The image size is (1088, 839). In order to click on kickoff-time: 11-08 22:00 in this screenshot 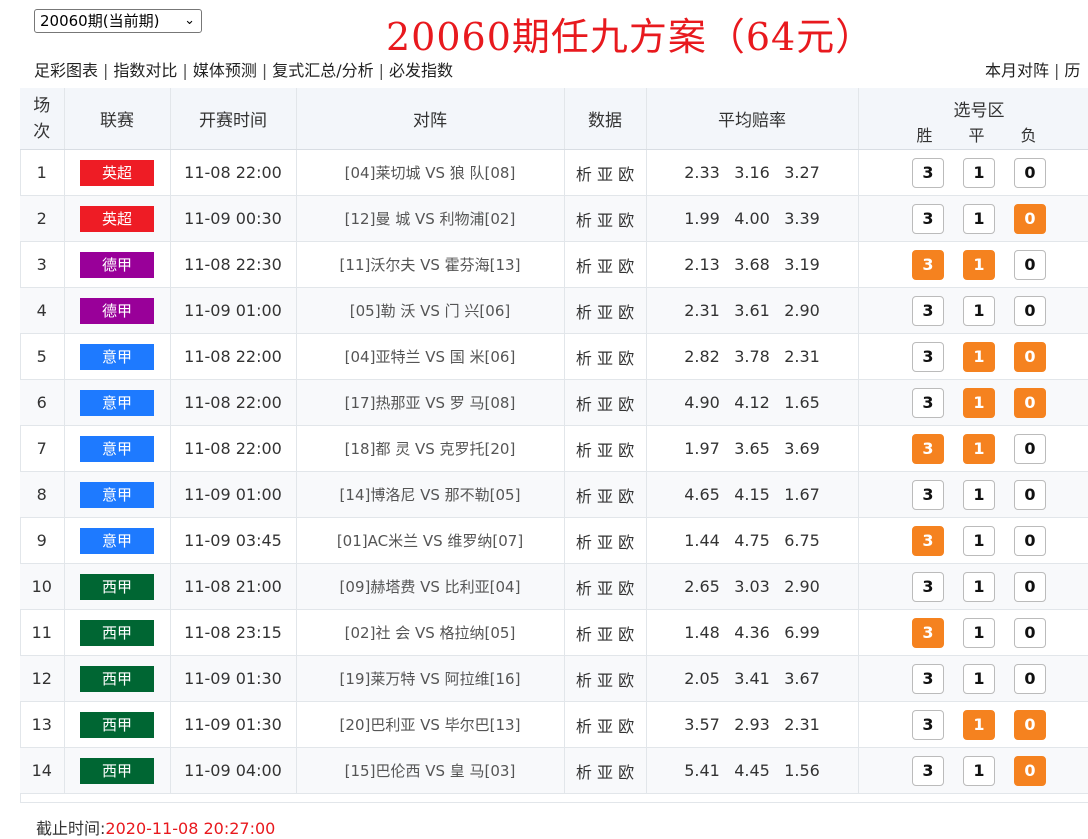, I will do `click(233, 449)`.